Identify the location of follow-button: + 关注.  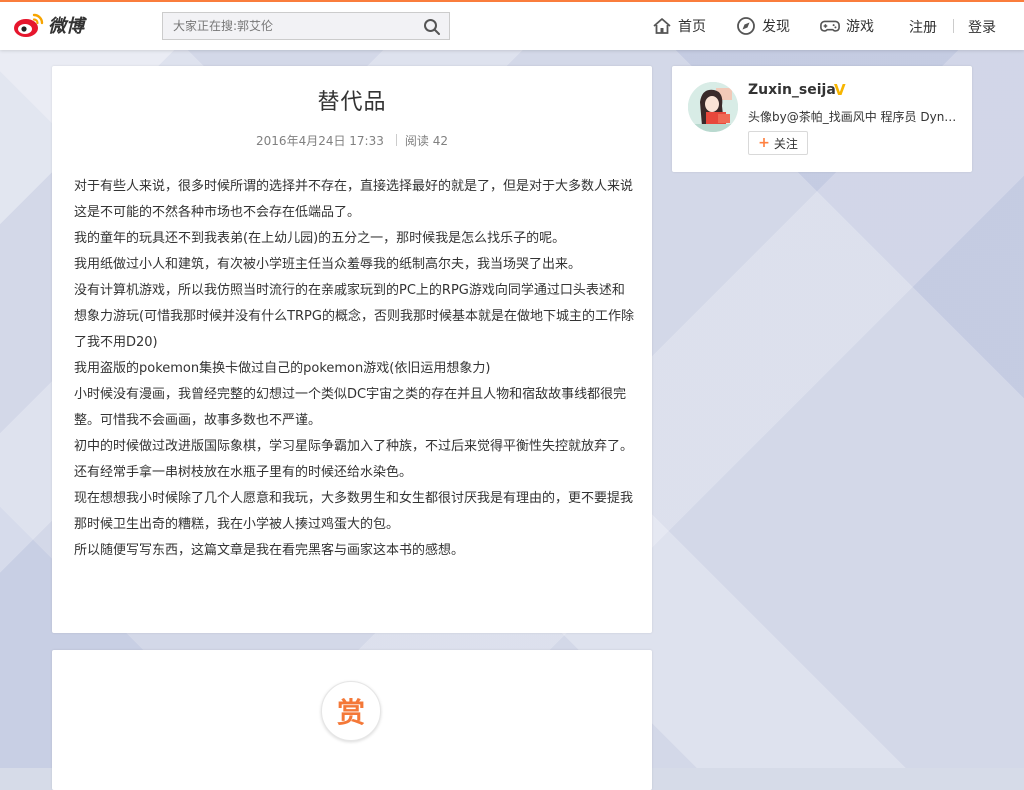
(778, 143).